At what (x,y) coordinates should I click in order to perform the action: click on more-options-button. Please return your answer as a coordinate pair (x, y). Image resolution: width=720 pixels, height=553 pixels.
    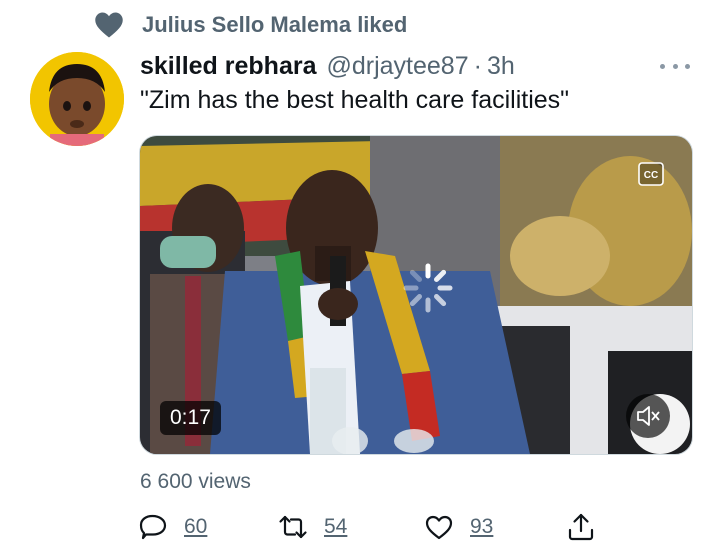
    Looking at the image, I should click on (675, 66).